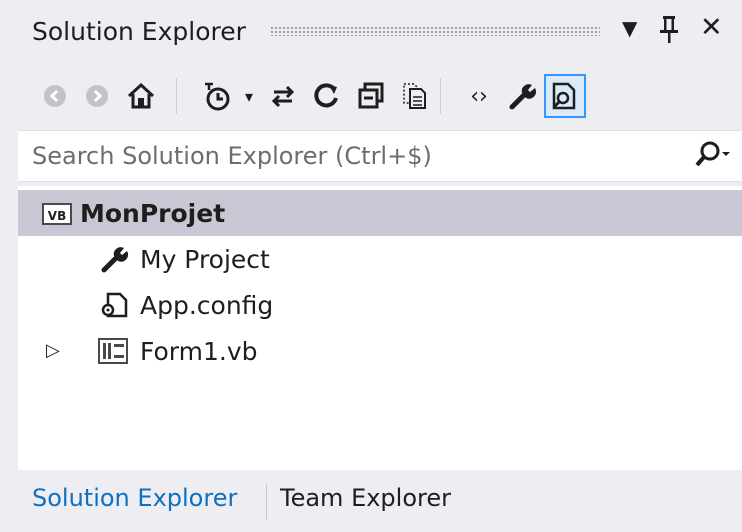 This screenshot has height=532, width=742. I want to click on form-icon, so click(113, 354).